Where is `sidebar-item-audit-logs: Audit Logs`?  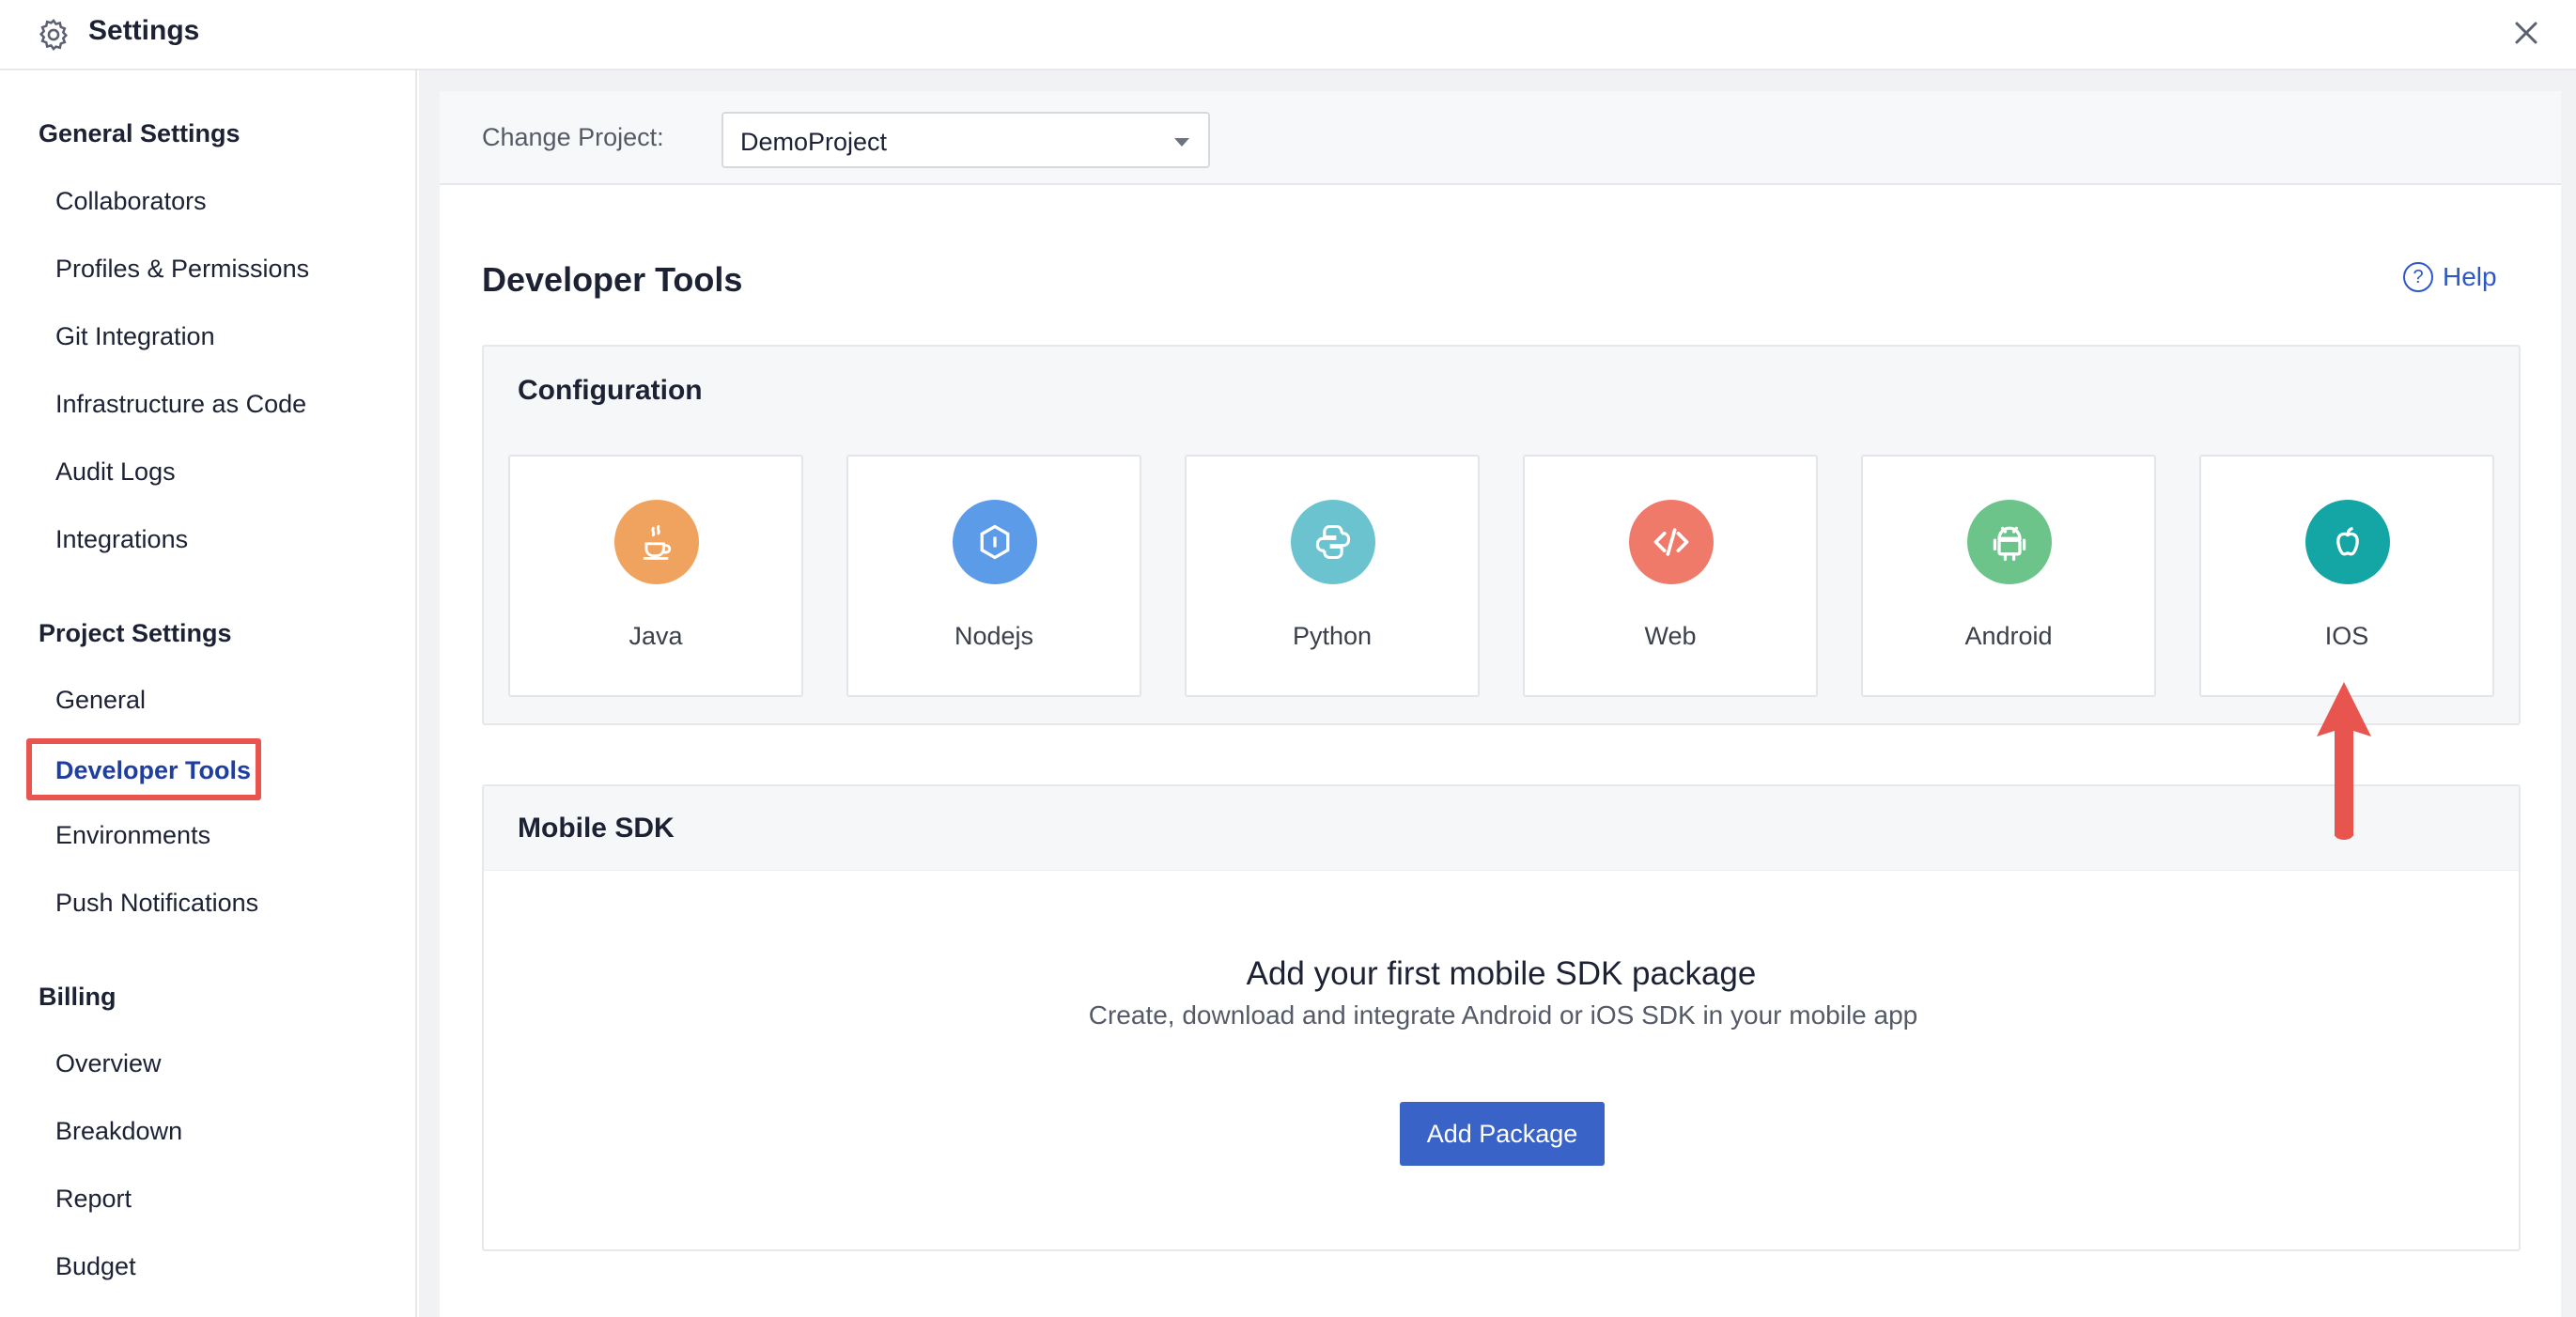 sidebar-item-audit-logs: Audit Logs is located at coordinates (115, 472).